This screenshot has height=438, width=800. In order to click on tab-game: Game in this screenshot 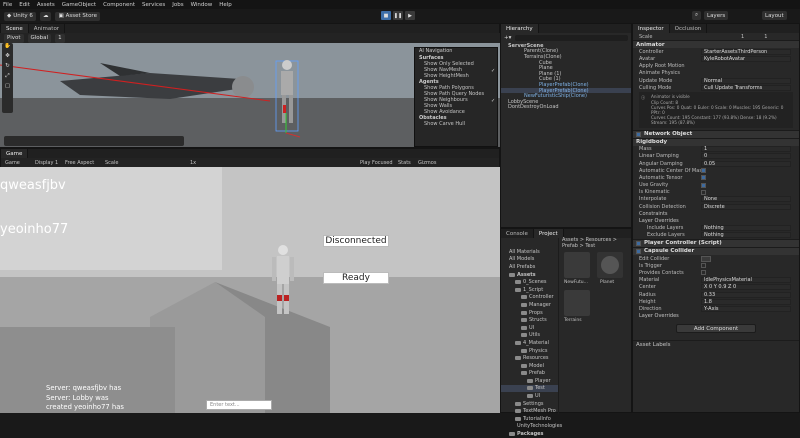, I will do `click(15, 153)`.